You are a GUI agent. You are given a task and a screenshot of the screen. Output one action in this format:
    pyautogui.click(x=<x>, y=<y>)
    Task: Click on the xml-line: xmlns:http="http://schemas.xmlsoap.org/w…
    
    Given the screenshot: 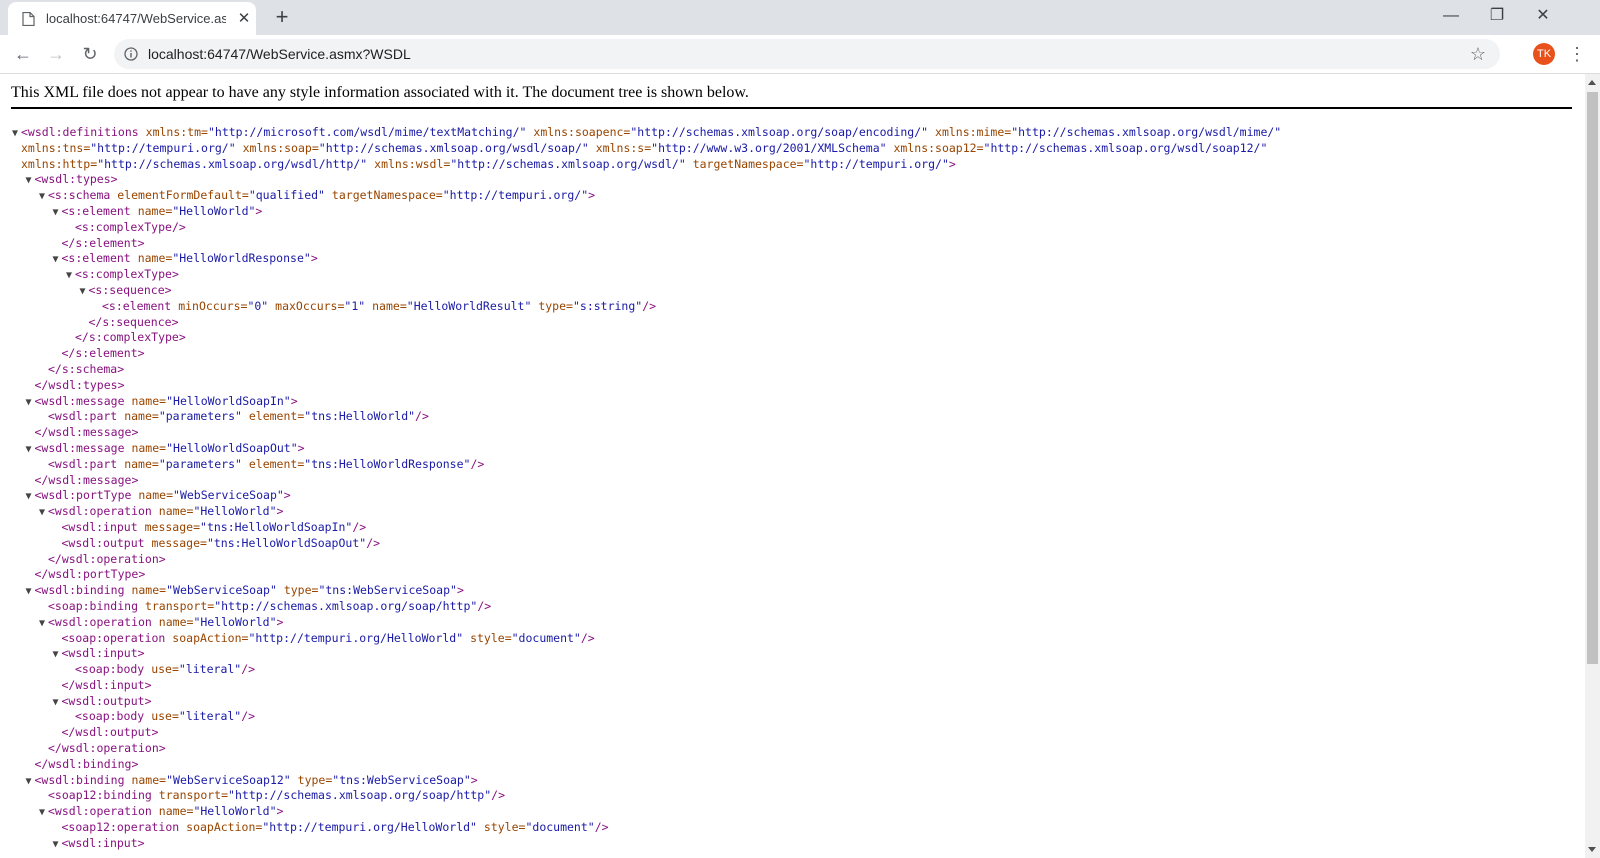 What is the action you would take?
    pyautogui.click(x=488, y=163)
    